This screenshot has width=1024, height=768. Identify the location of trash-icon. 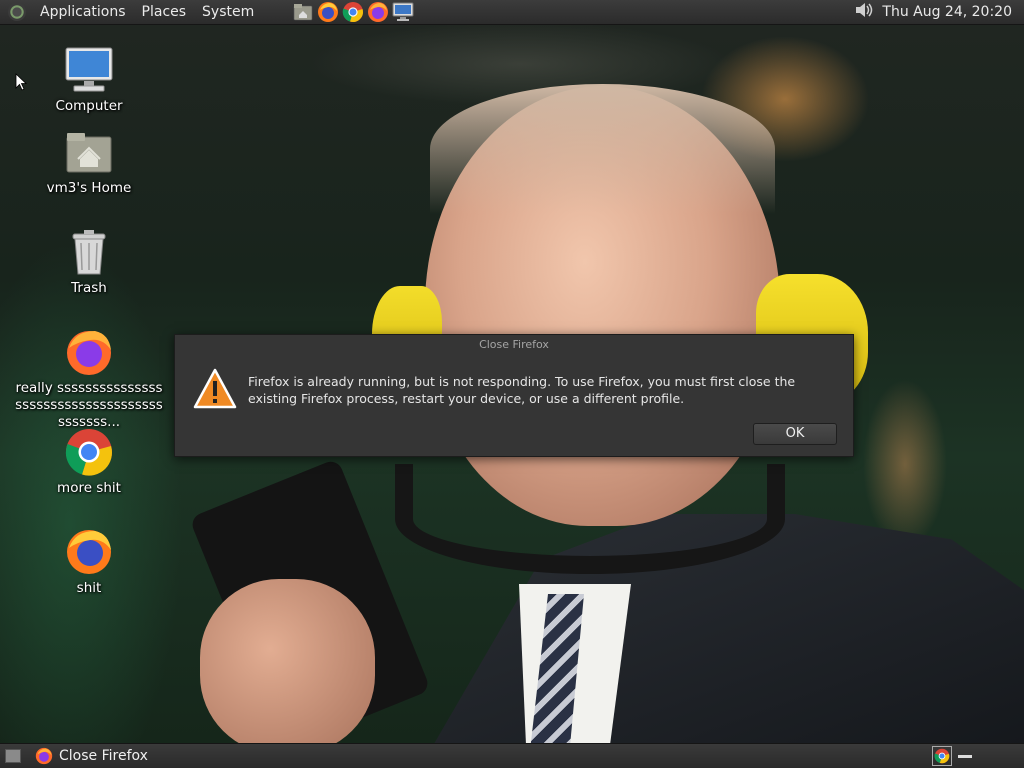
(89, 252).